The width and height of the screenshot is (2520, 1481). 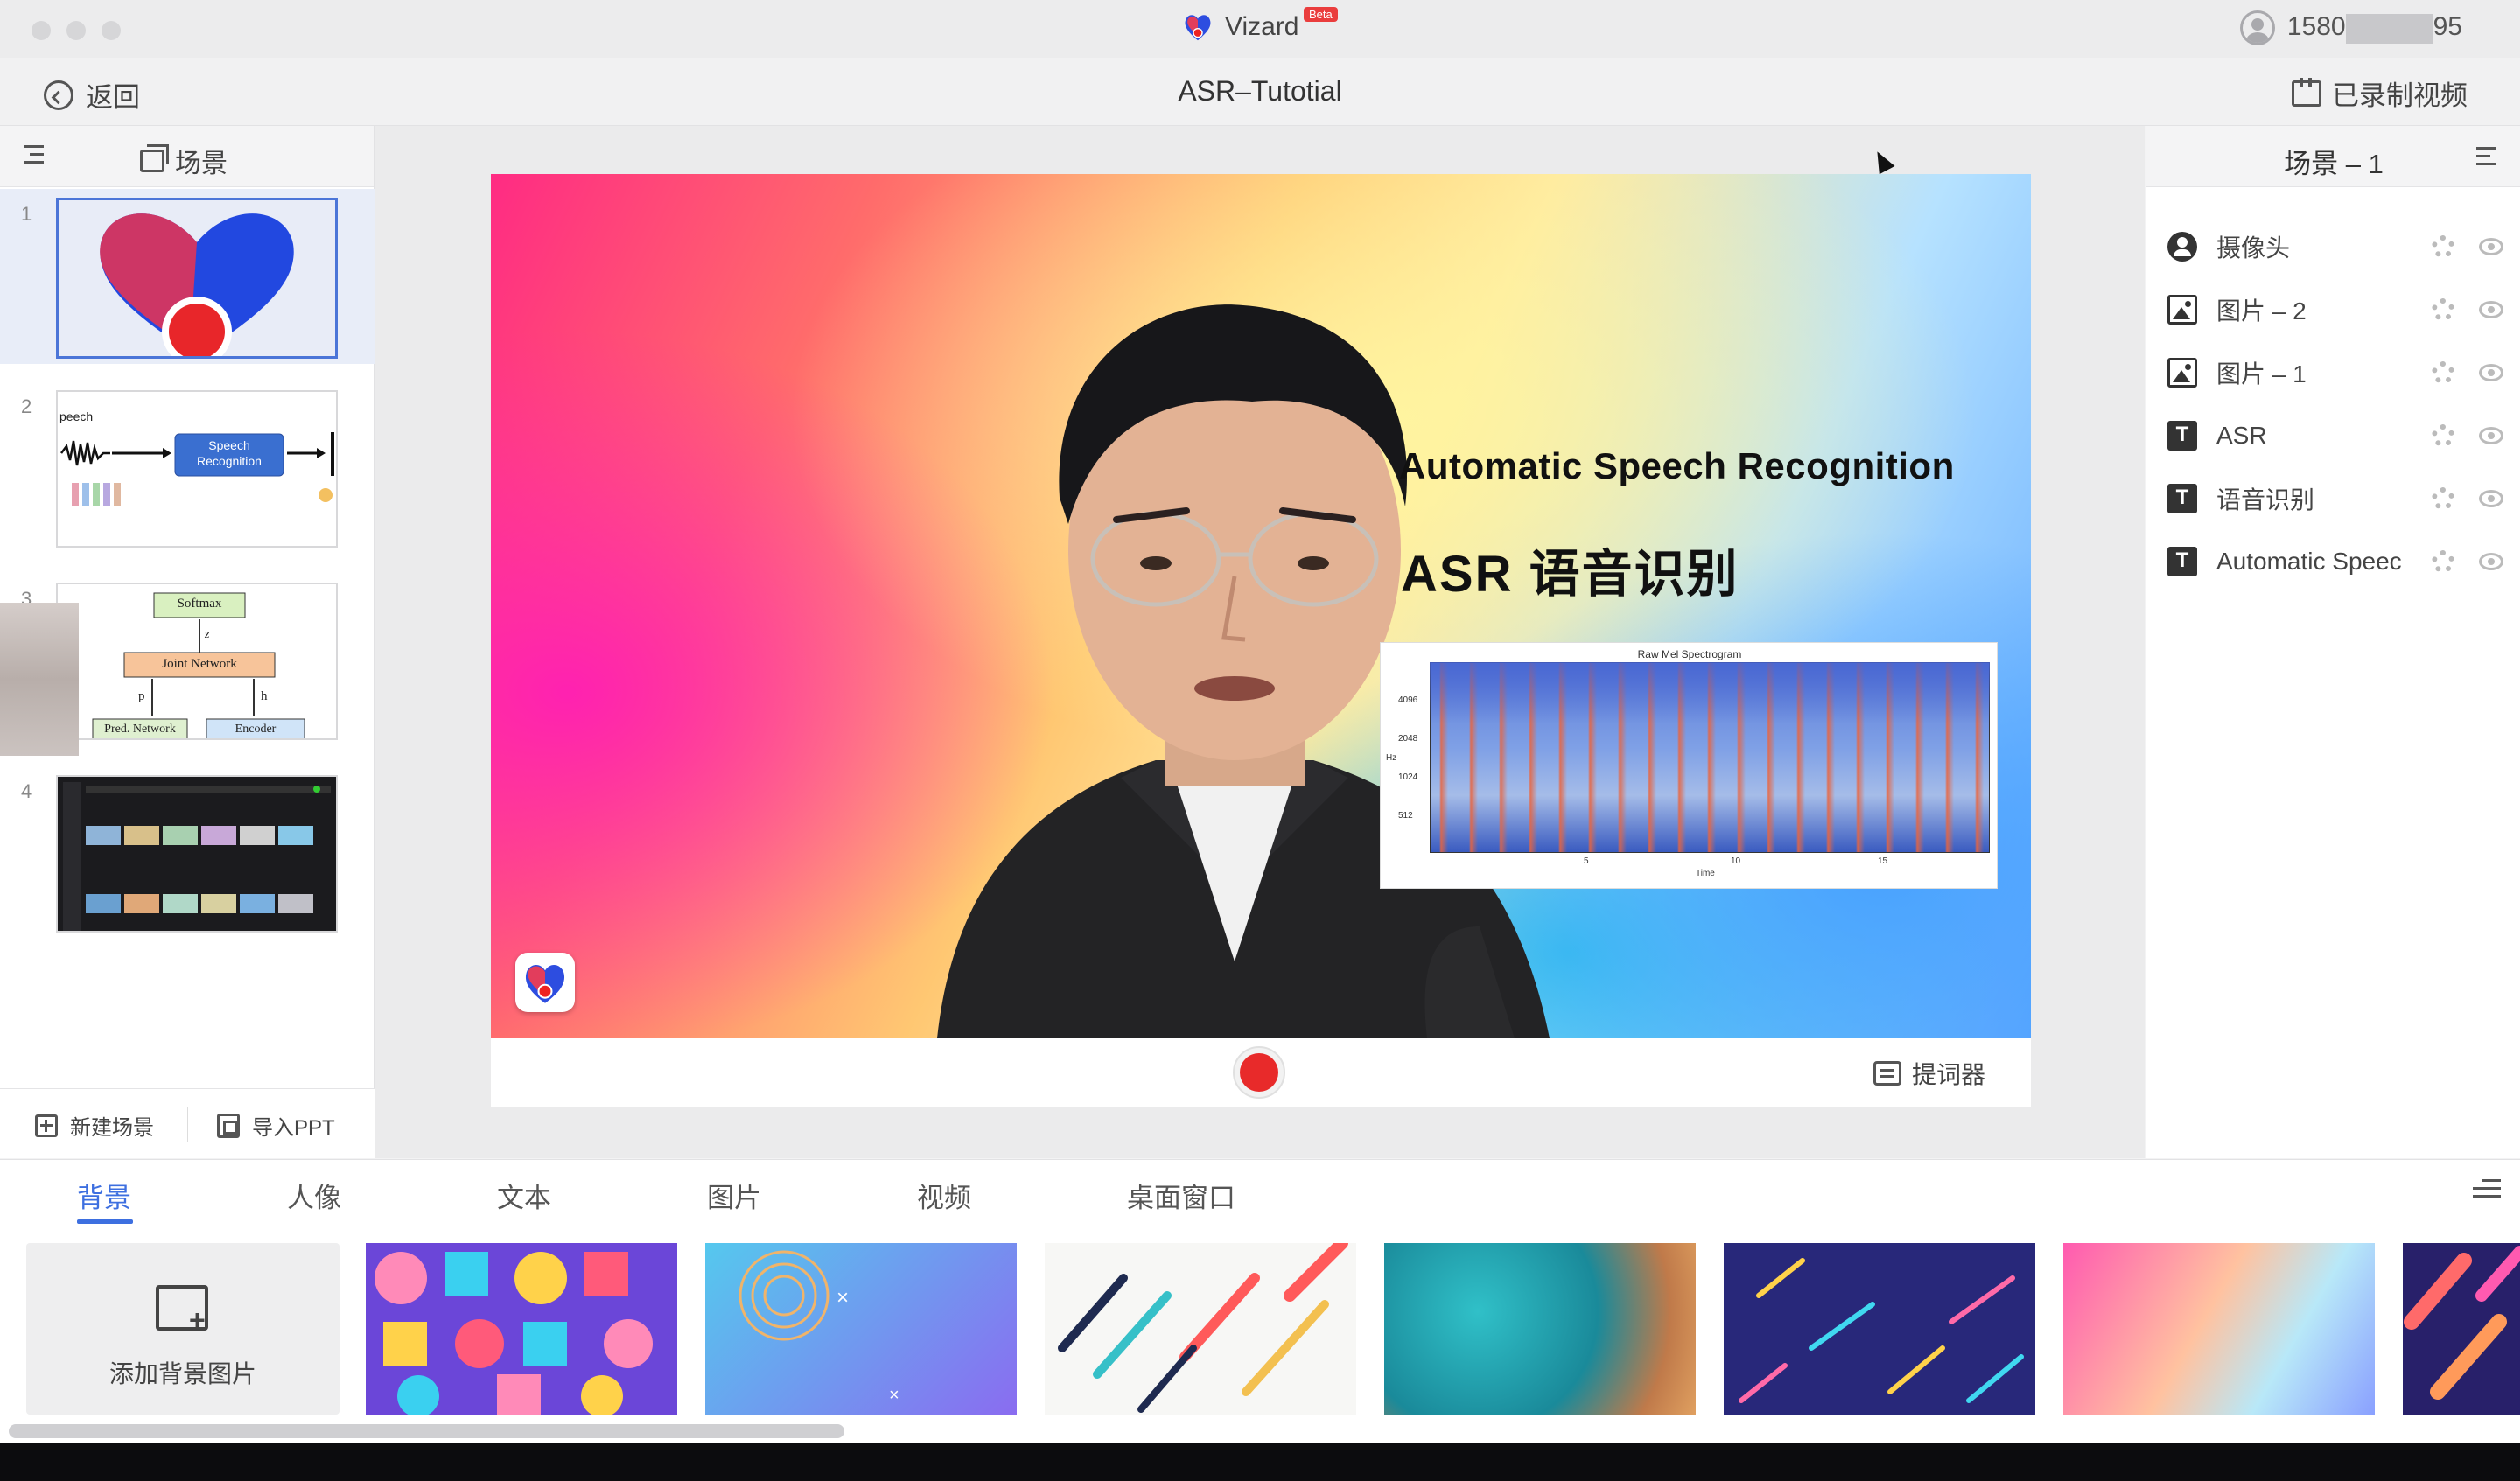 I want to click on scene-item-2: 2 peech Speech Recognition, so click(x=187, y=468).